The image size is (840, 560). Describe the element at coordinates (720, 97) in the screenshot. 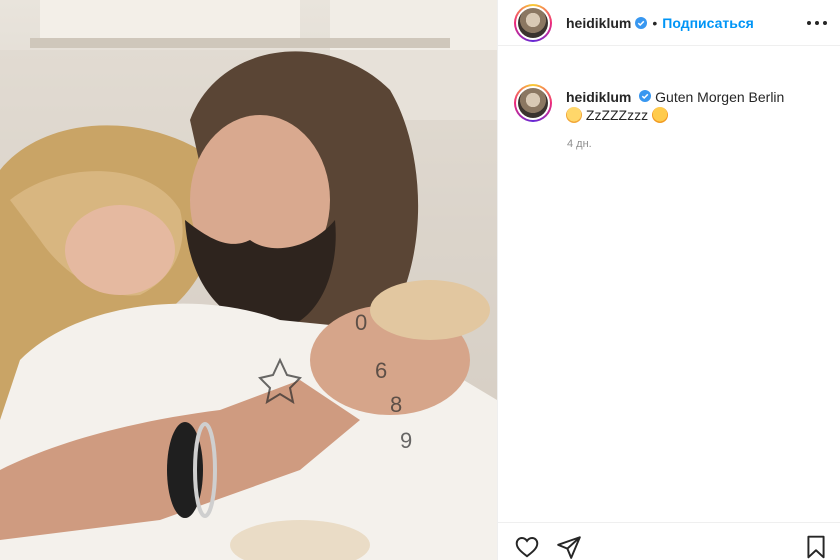

I see `caption-text: Guten Morgen Berlin` at that location.